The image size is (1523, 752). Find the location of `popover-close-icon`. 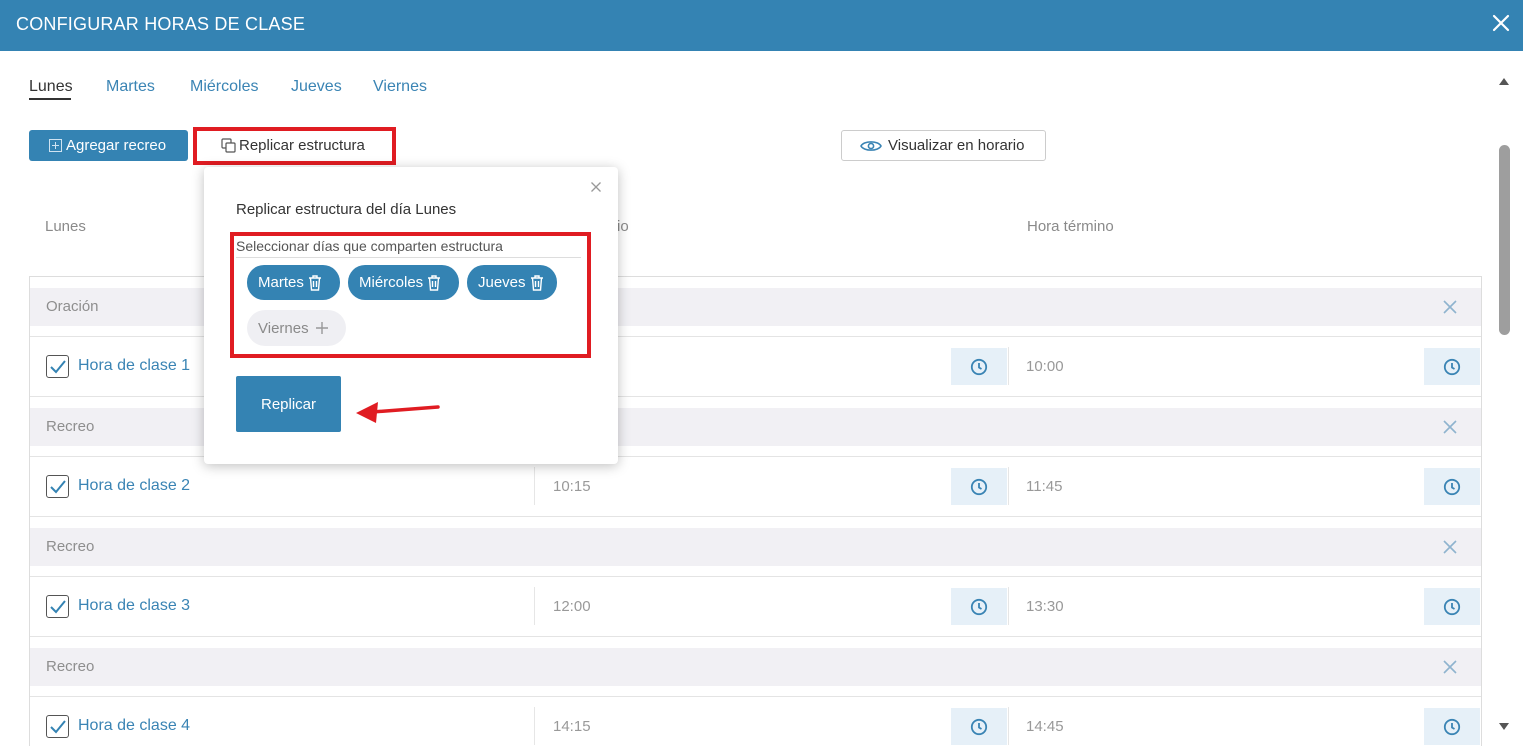

popover-close-icon is located at coordinates (596, 187).